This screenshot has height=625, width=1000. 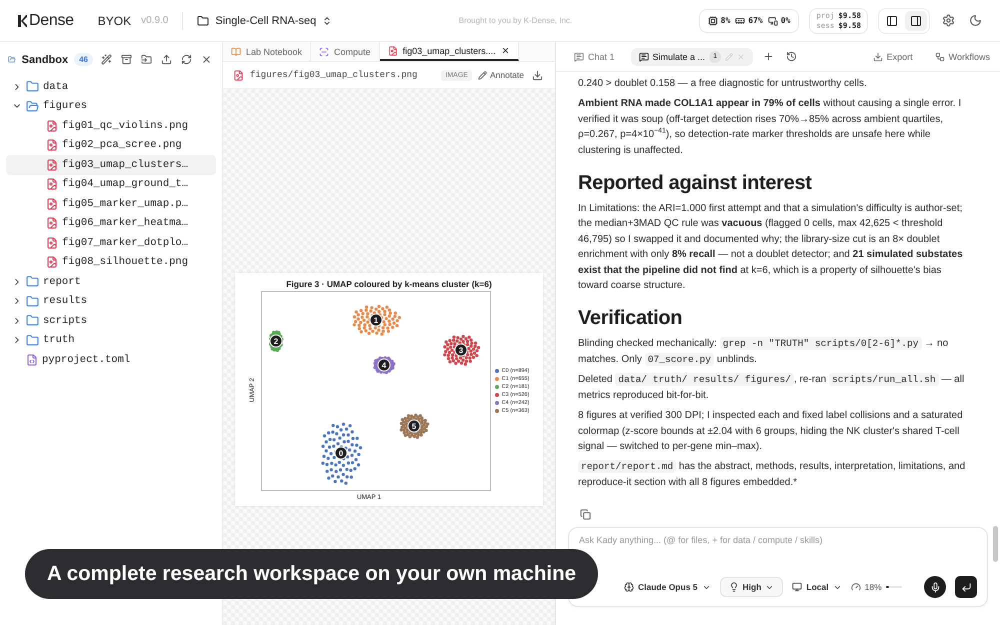 What do you see at coordinates (772, 474) in the screenshot?
I see `message-paragraph: report/report.md has the abstract, methods, results, interpretation, limitations, and reproduce-it section with all 8 figures embedded.*` at bounding box center [772, 474].